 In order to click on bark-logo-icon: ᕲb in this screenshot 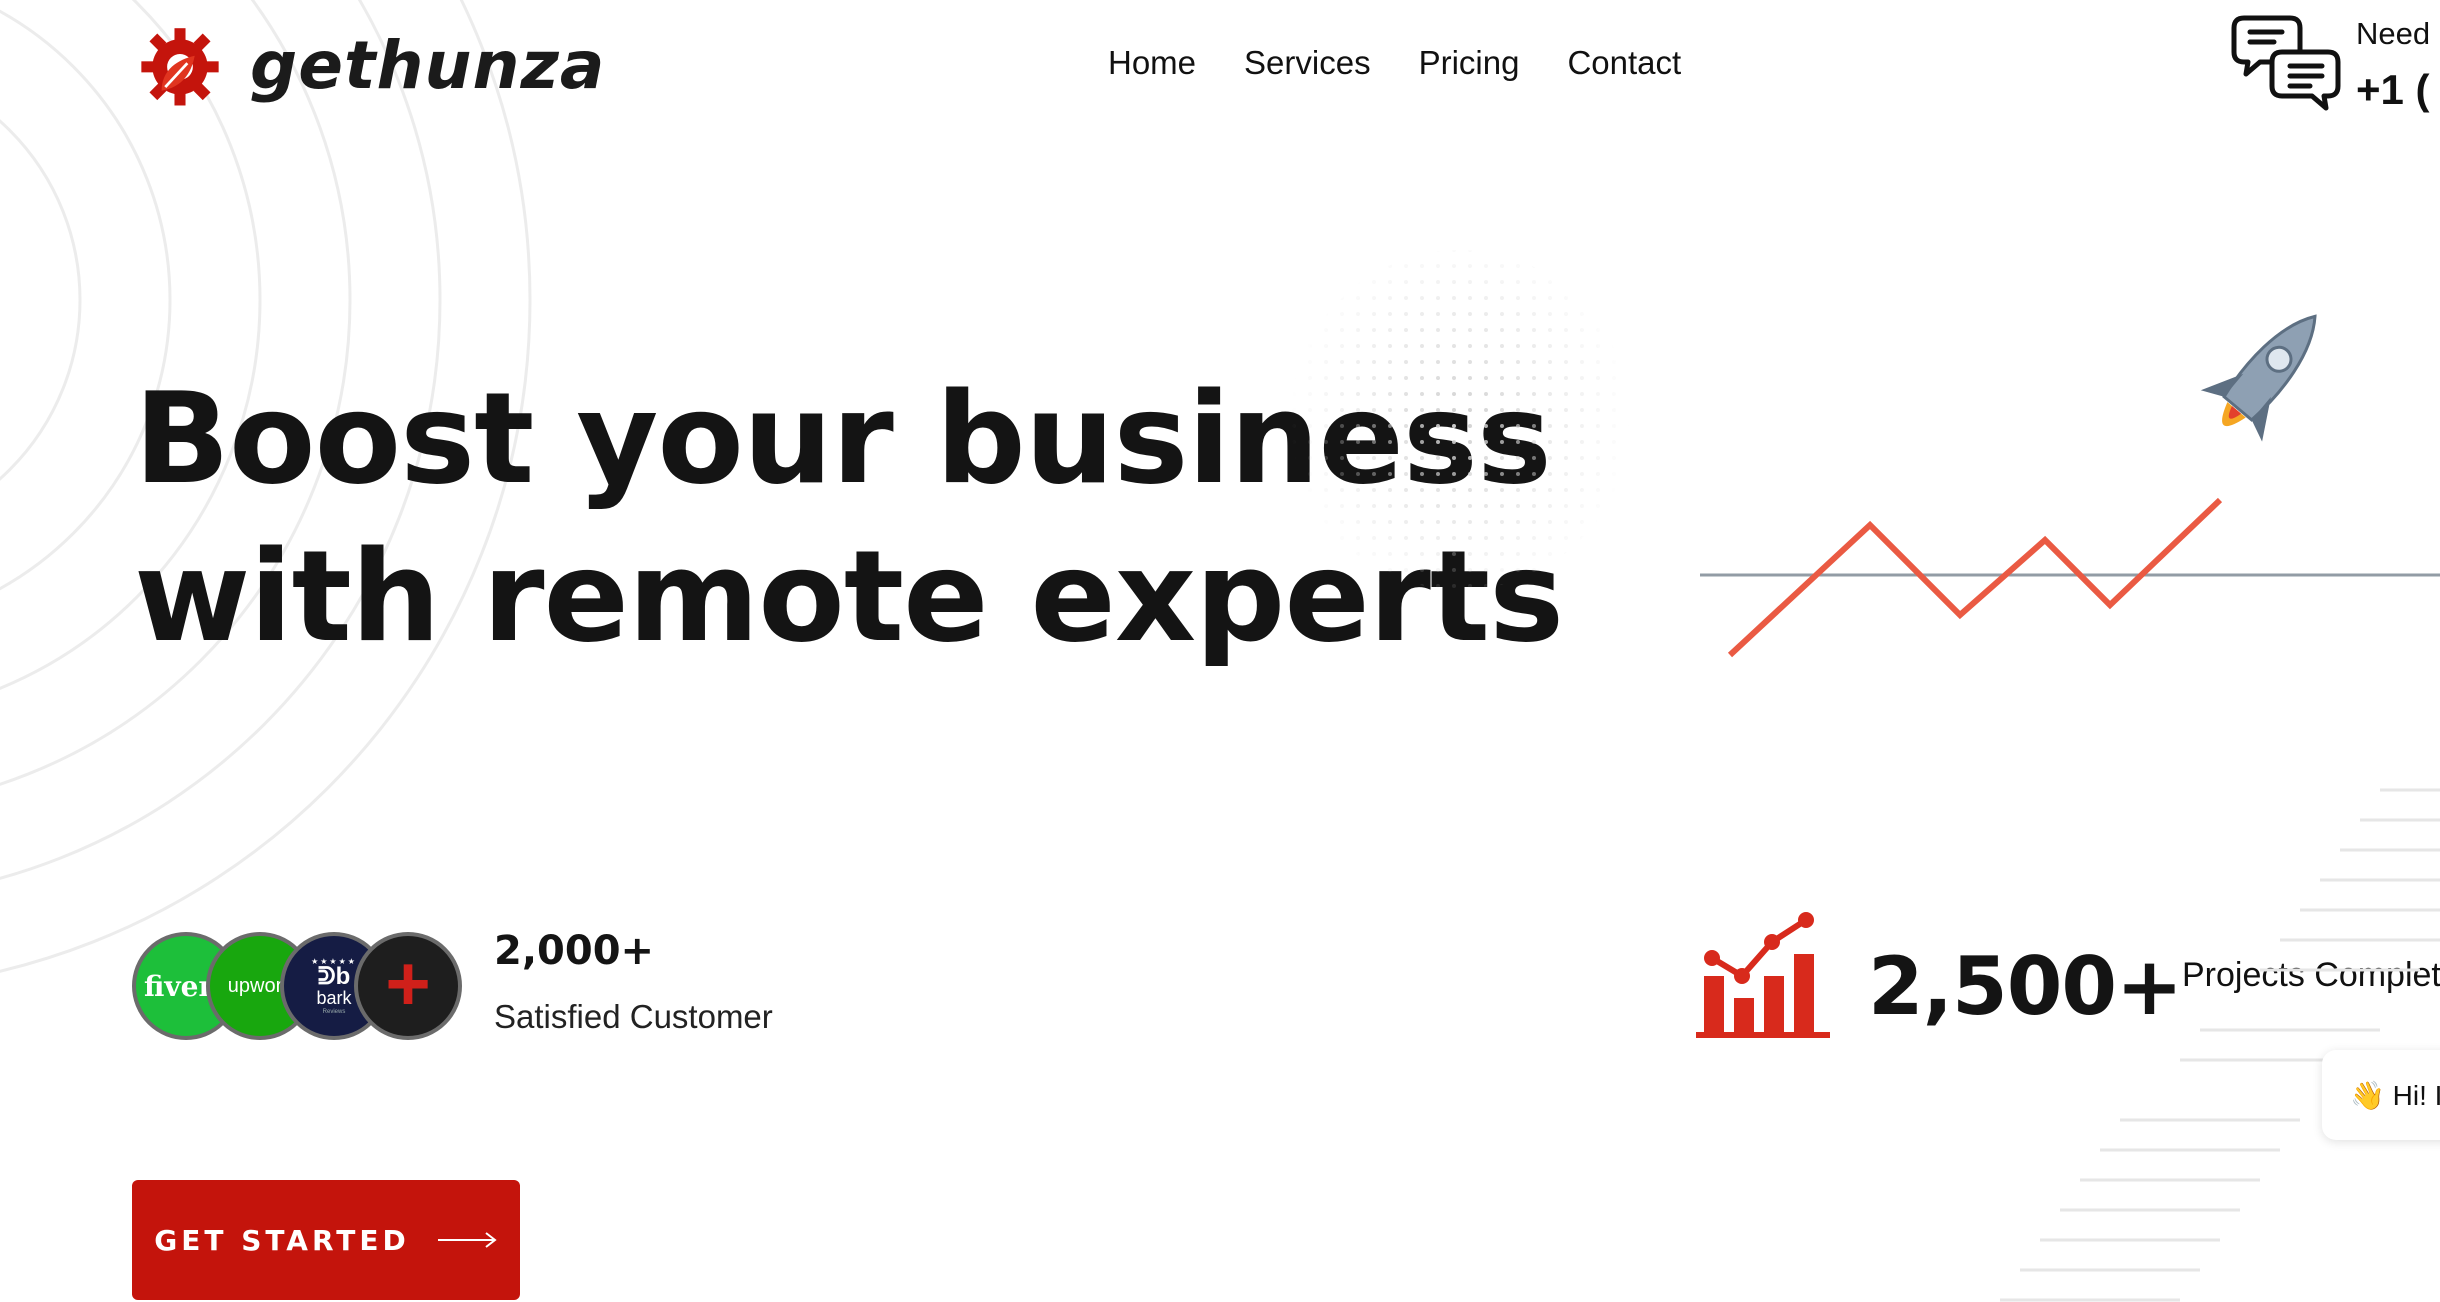, I will do `click(334, 976)`.